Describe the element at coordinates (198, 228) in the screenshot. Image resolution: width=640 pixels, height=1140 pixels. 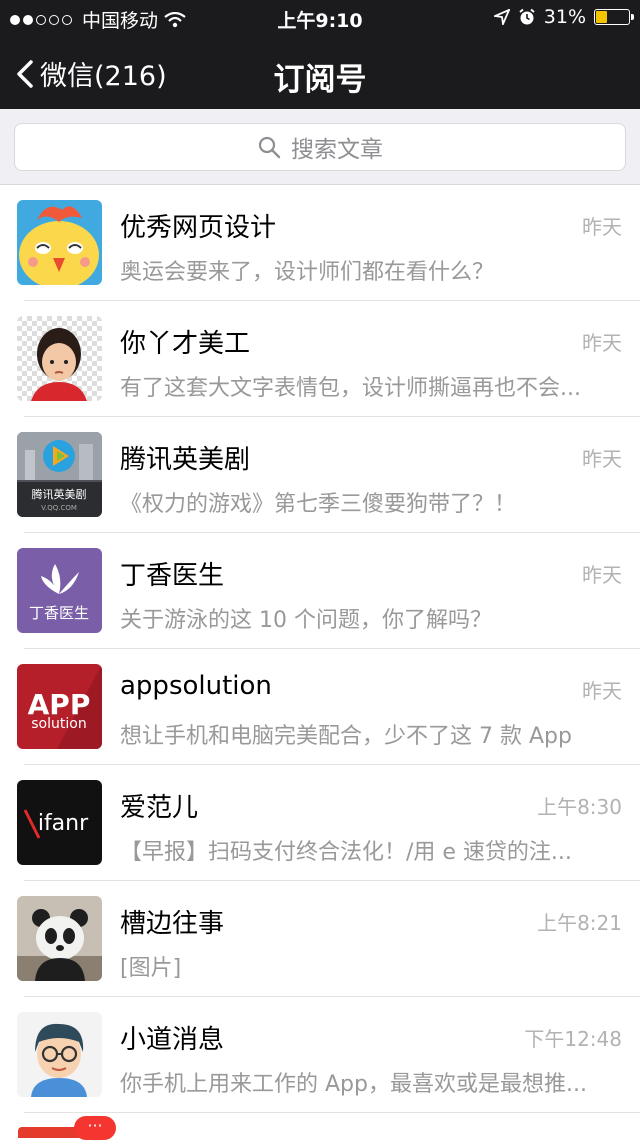
I see `item-name: 优秀网页设计` at that location.